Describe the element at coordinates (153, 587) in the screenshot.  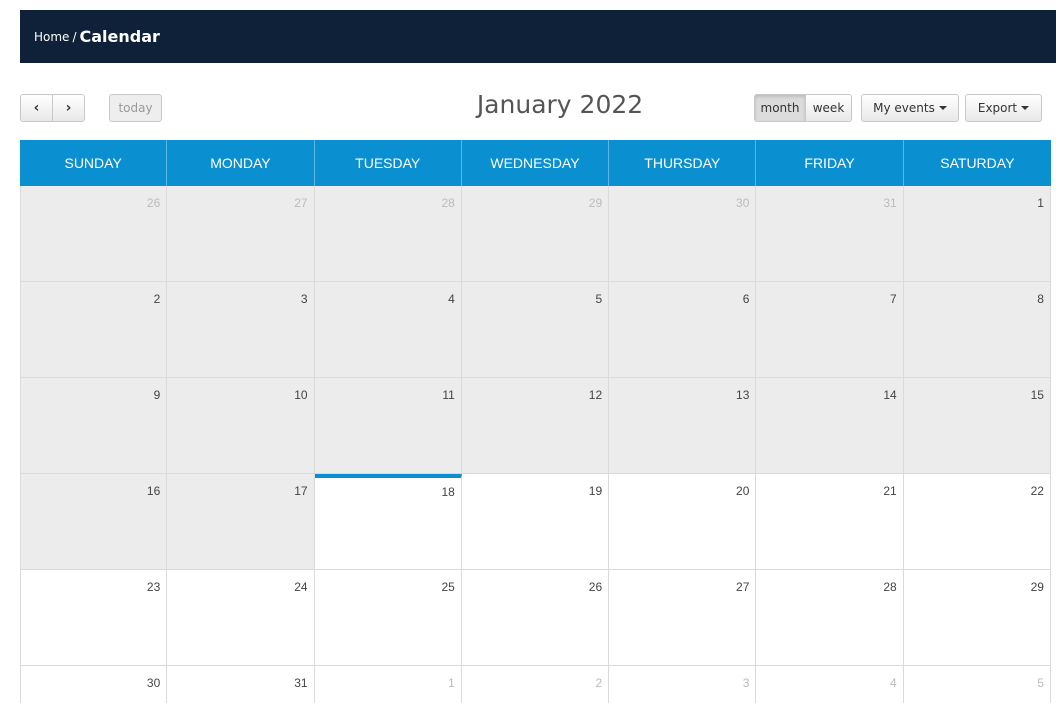
I see `day-number: 23` at that location.